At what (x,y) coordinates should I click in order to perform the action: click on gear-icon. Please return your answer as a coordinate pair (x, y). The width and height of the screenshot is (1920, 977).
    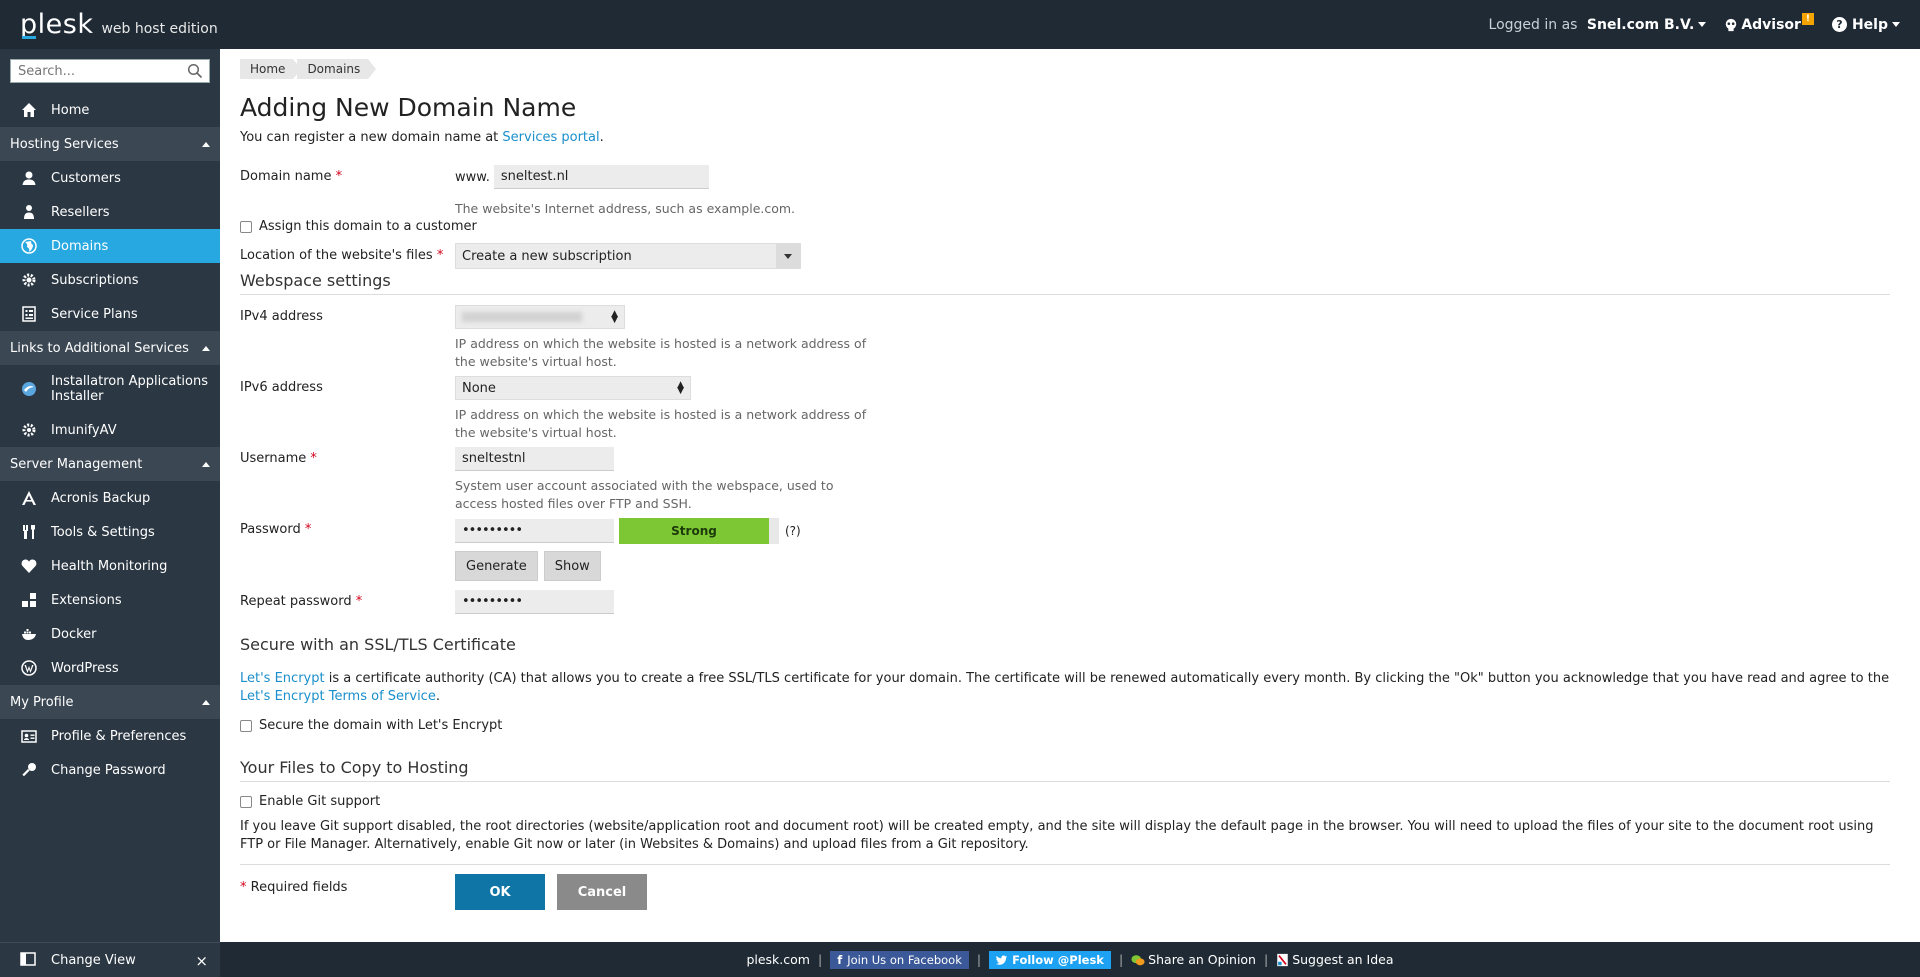
    Looking at the image, I should click on (29, 280).